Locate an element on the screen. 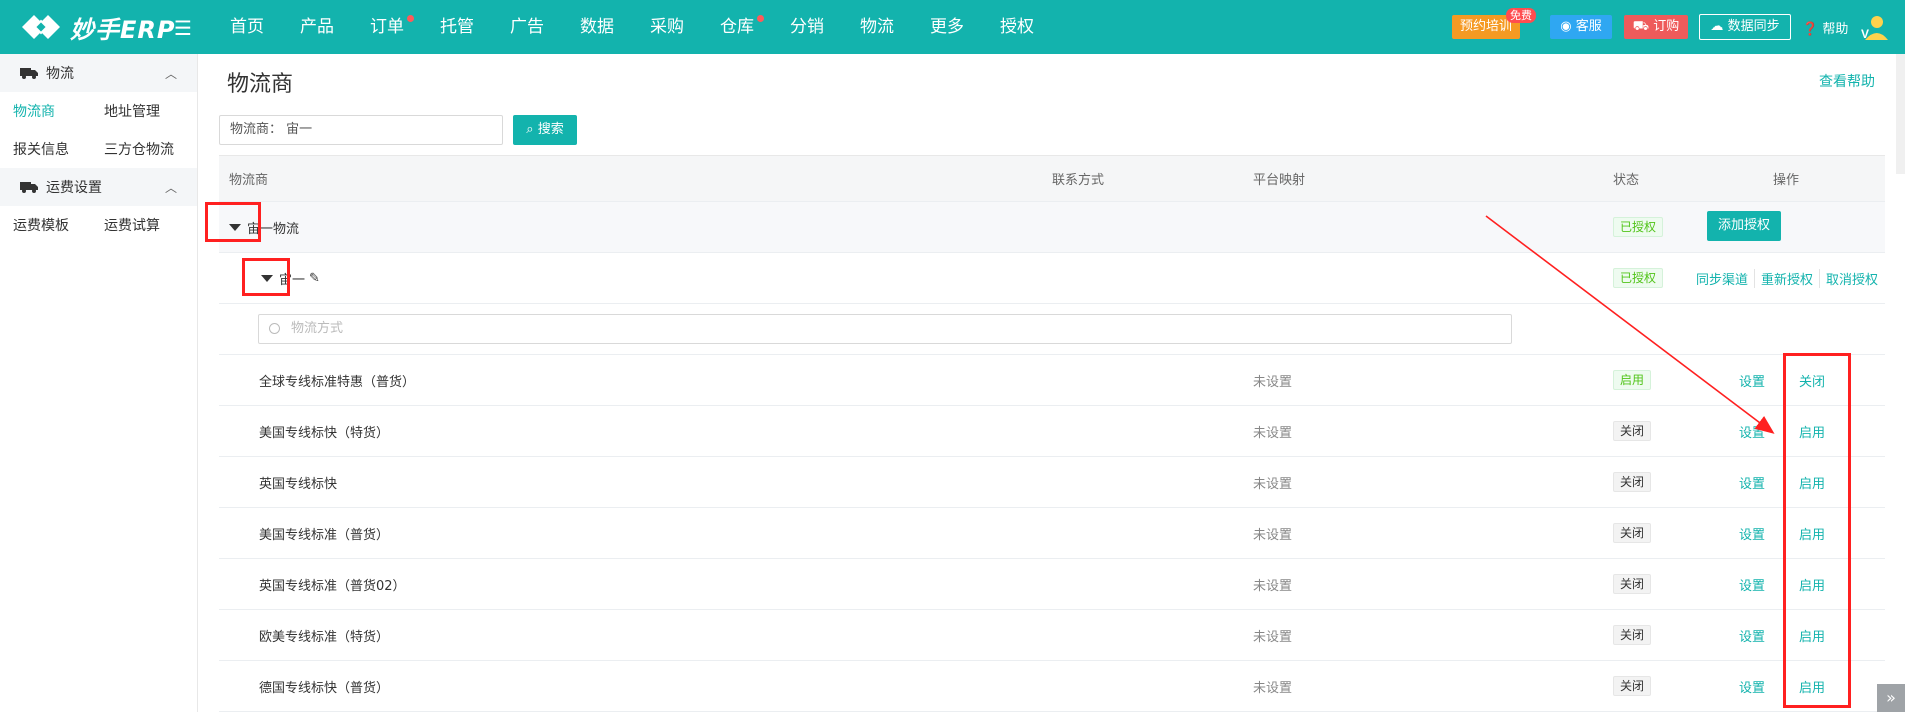  shipping-method-placeholder: 物流方式 is located at coordinates (317, 328).